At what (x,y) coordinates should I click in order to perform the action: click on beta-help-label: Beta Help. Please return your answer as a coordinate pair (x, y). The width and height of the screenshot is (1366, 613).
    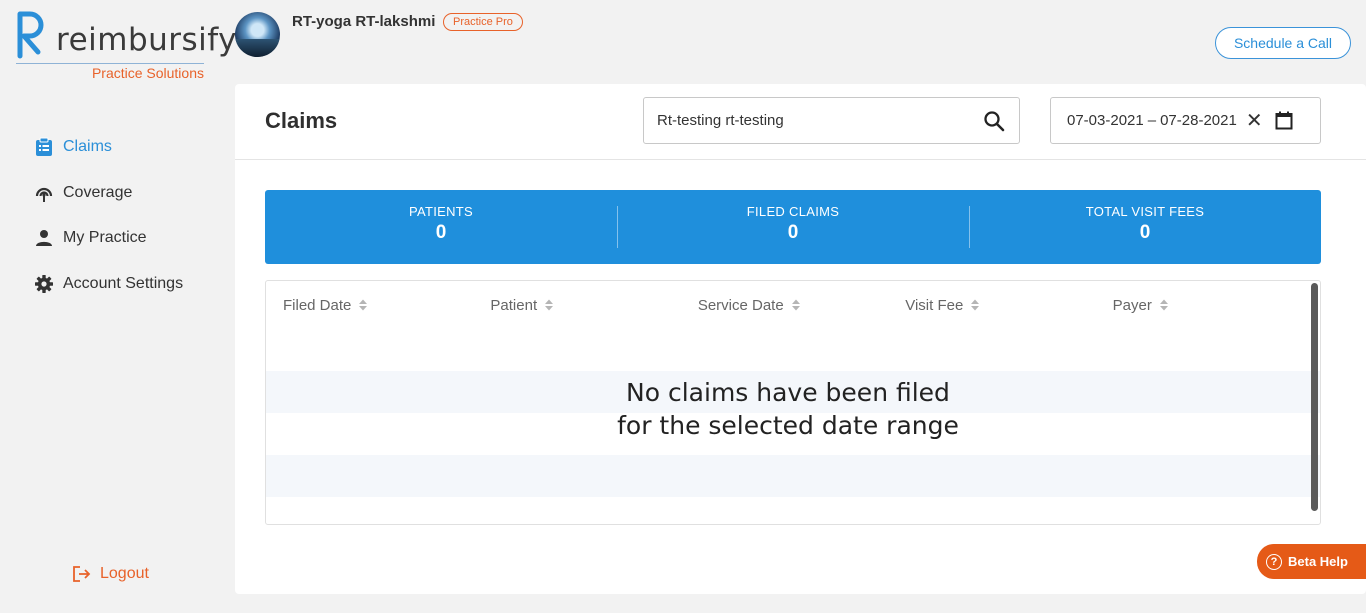
    Looking at the image, I should click on (1318, 561).